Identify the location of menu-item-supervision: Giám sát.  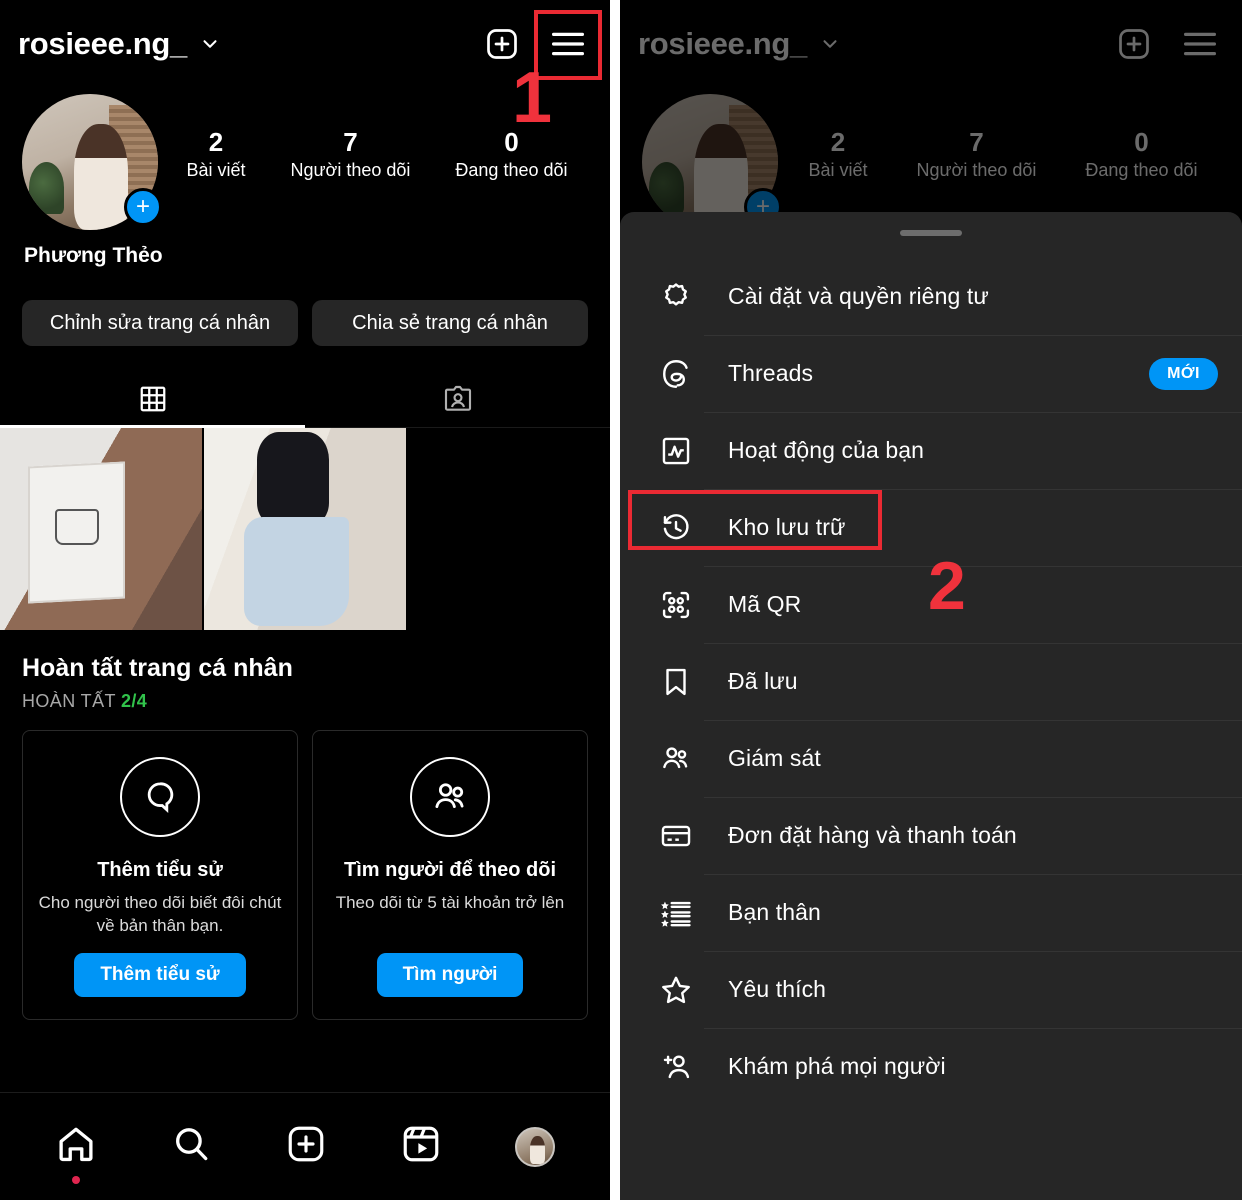
(931, 758).